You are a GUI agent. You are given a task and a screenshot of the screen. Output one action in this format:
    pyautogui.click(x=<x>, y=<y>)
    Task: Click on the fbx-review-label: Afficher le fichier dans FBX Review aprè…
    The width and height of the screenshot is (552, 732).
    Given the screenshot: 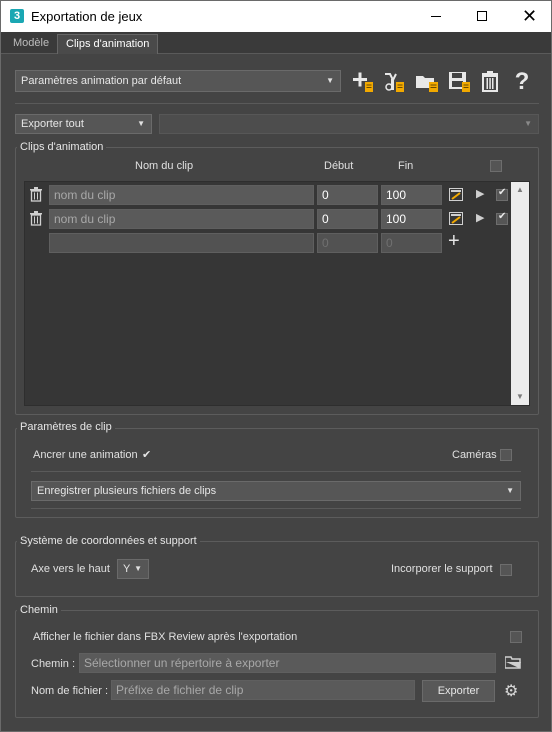 What is the action you would take?
    pyautogui.click(x=165, y=637)
    